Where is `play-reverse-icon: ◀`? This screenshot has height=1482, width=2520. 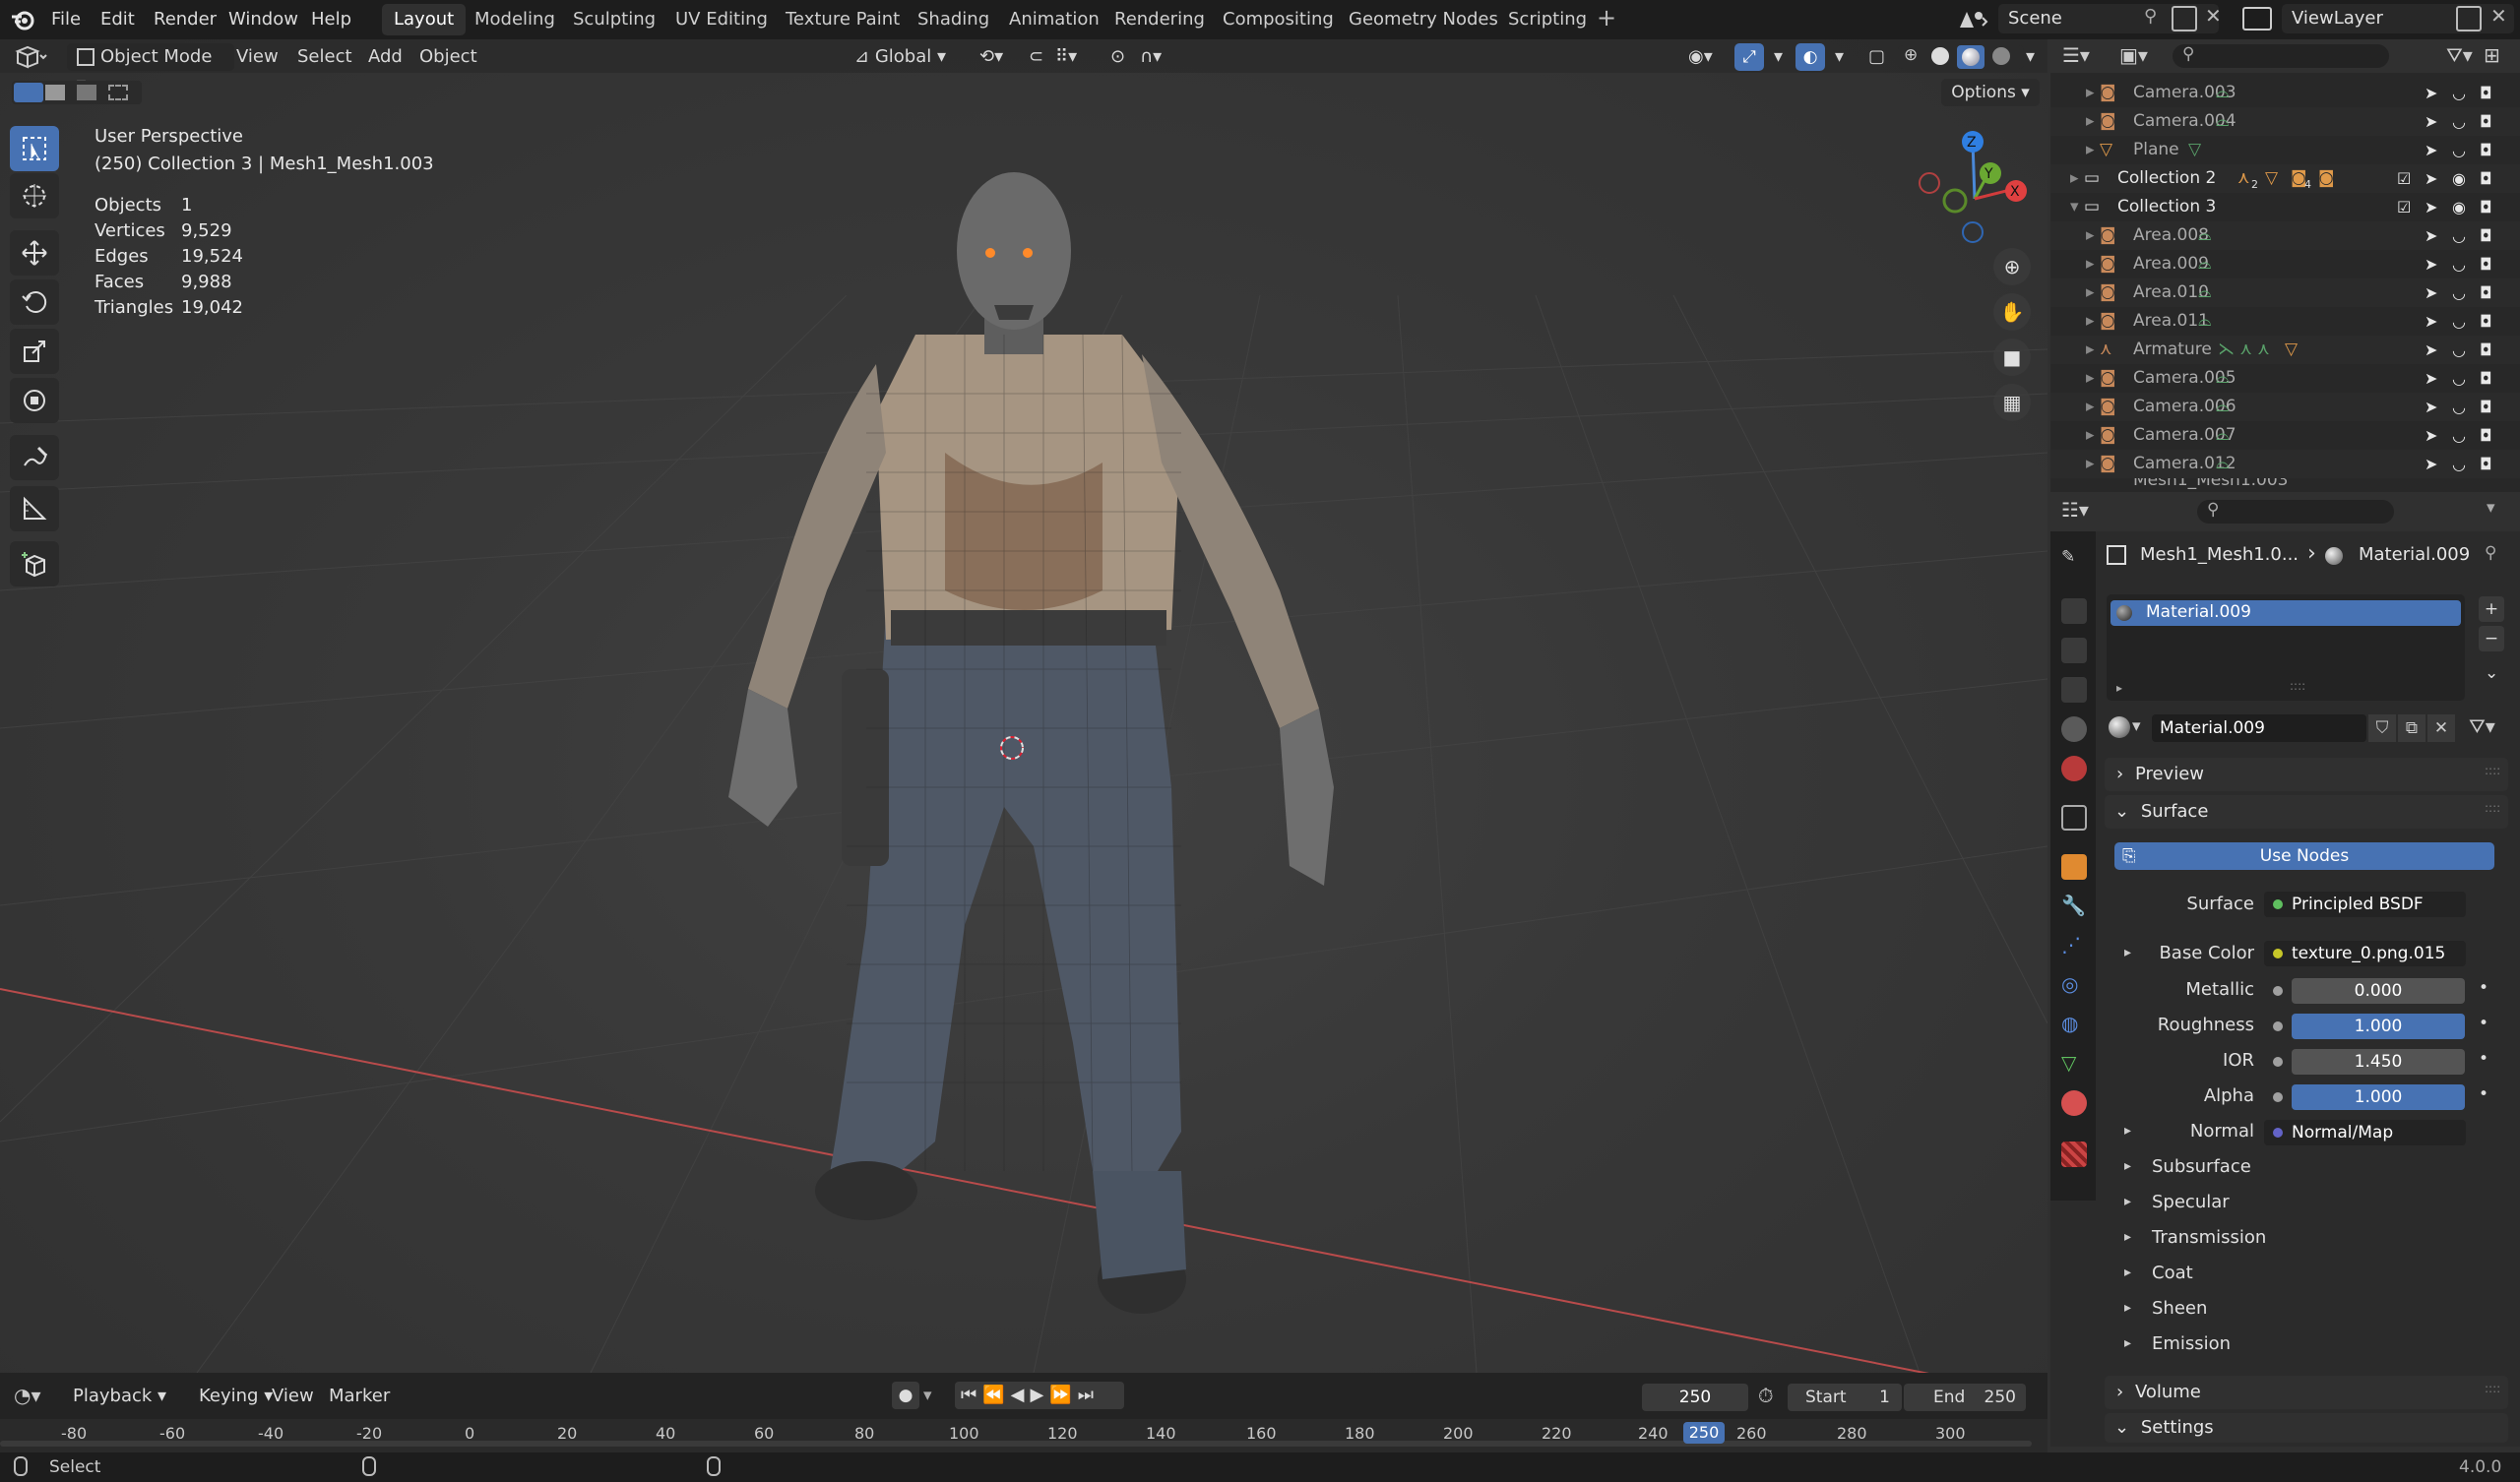
play-reverse-icon: ◀ is located at coordinates (1021, 1395).